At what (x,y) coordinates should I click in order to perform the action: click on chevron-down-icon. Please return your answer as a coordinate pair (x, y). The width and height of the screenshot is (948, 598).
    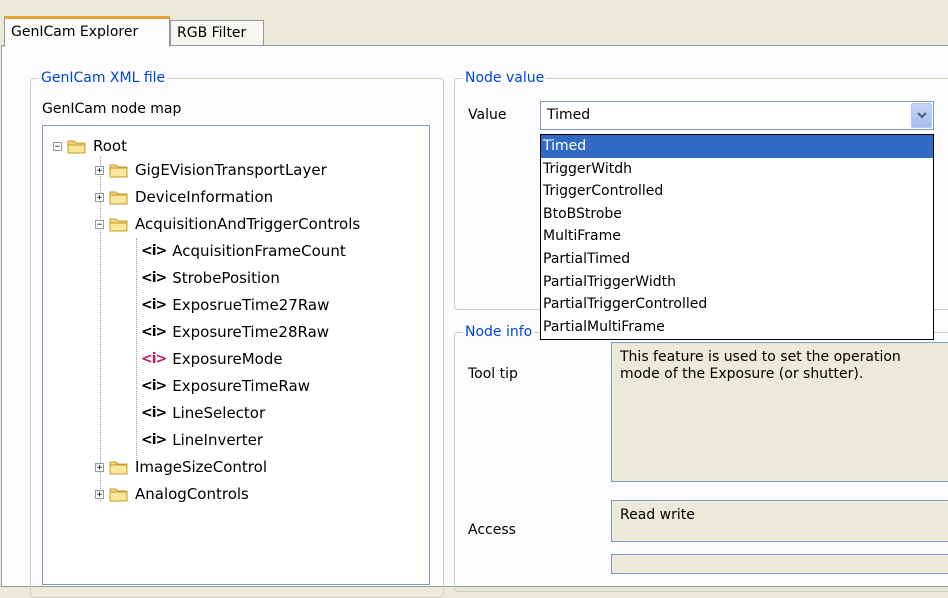
    Looking at the image, I should click on (922, 115).